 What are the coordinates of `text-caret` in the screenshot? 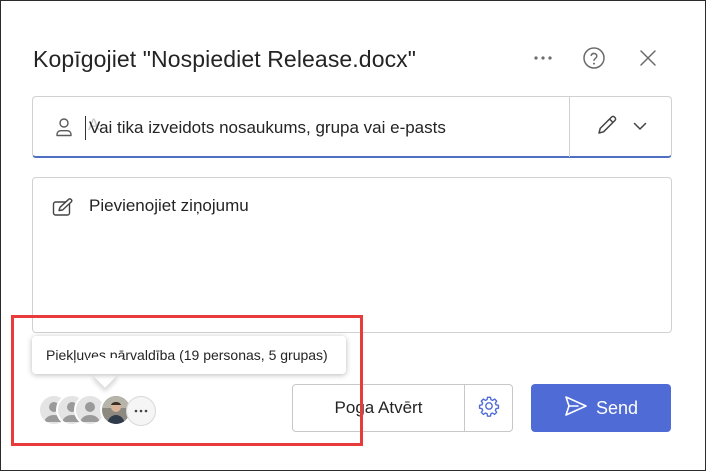 It's located at (85, 128).